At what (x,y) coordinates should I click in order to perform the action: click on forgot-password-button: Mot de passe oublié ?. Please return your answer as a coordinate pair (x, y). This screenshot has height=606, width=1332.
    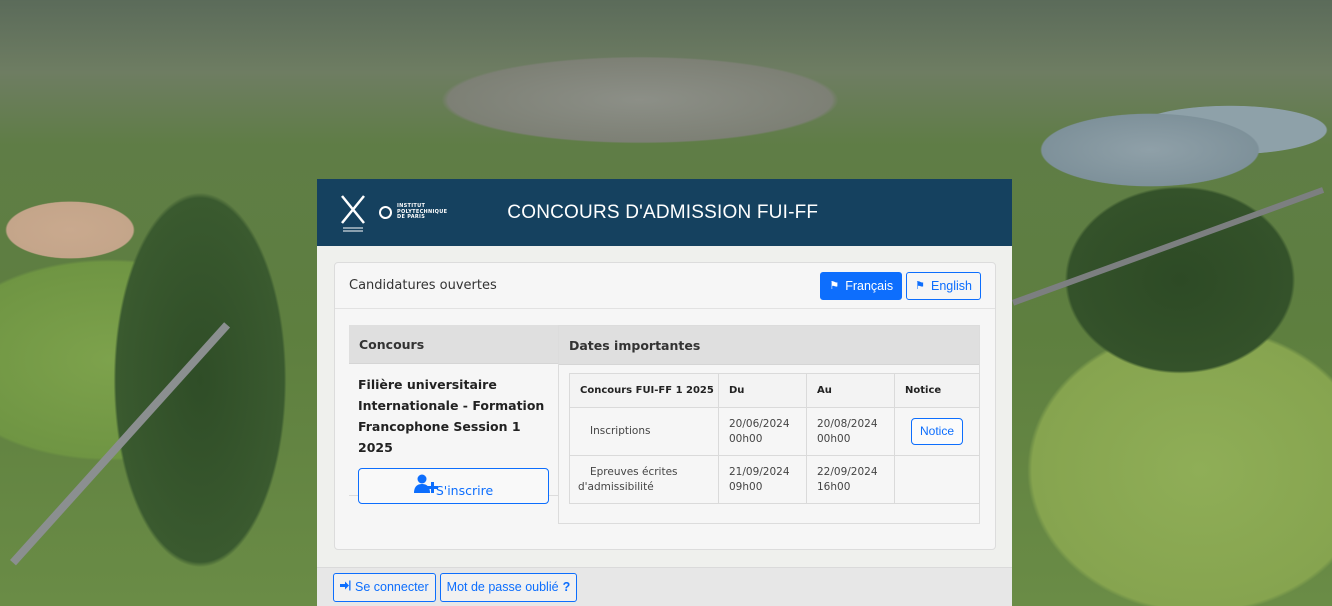
    Looking at the image, I should click on (508, 587).